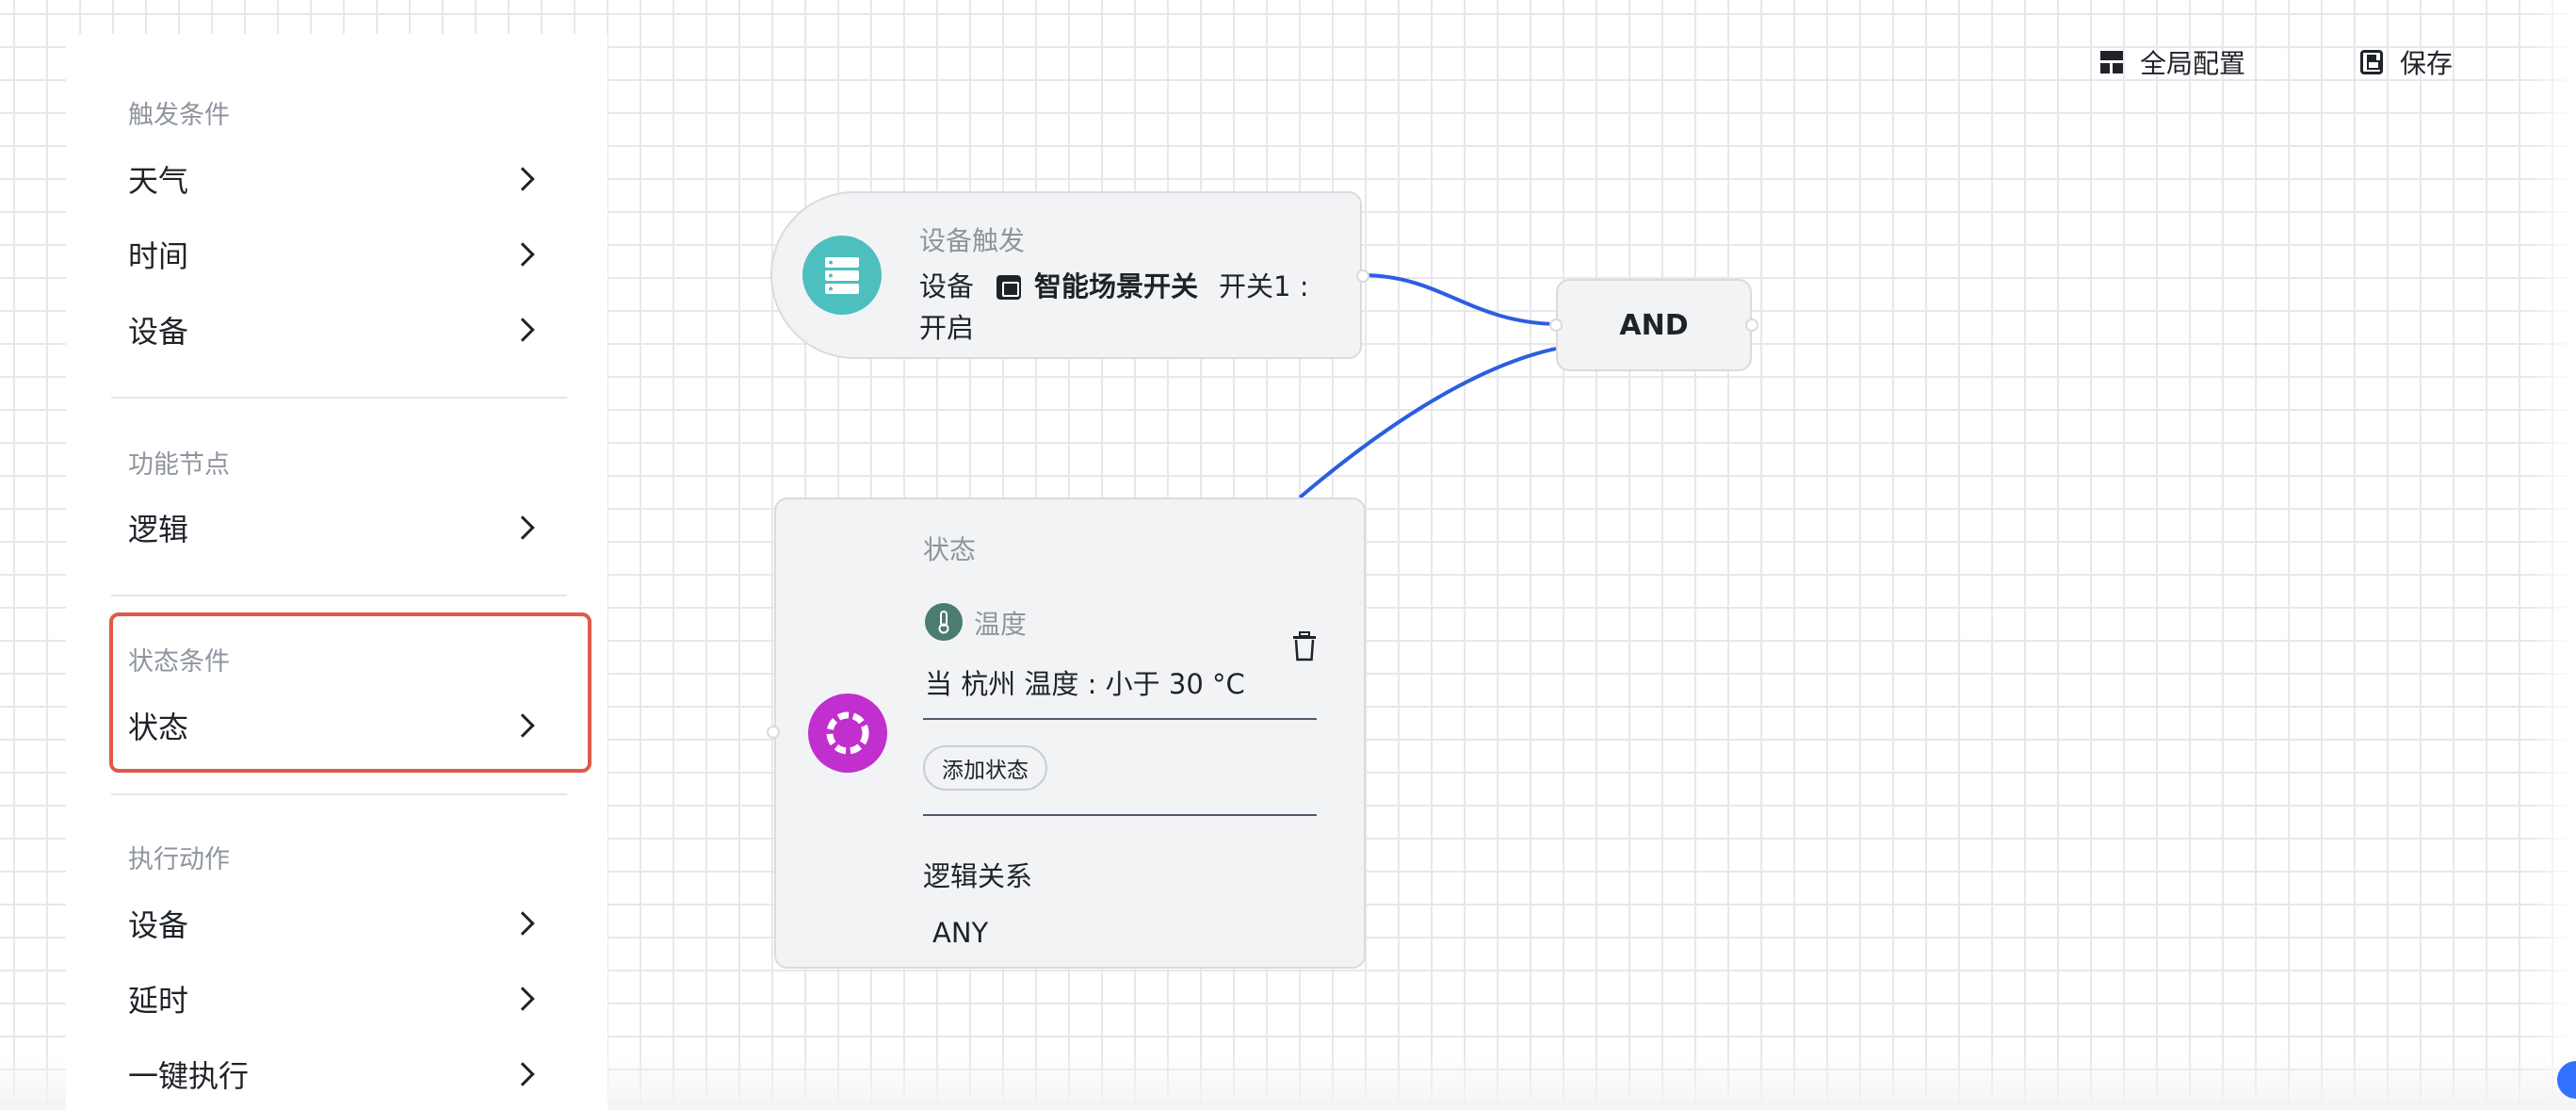  What do you see at coordinates (335, 725) in the screenshot?
I see `palette-item-state: 状态` at bounding box center [335, 725].